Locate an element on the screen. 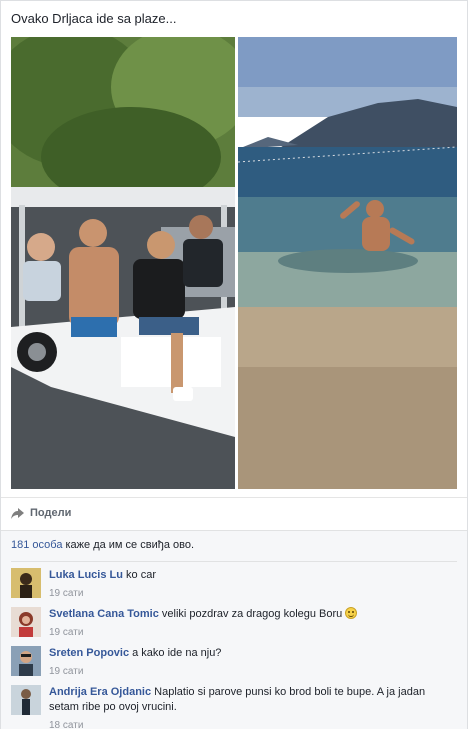 The image size is (468, 733). smiley-emoji-icon is located at coordinates (351, 613).